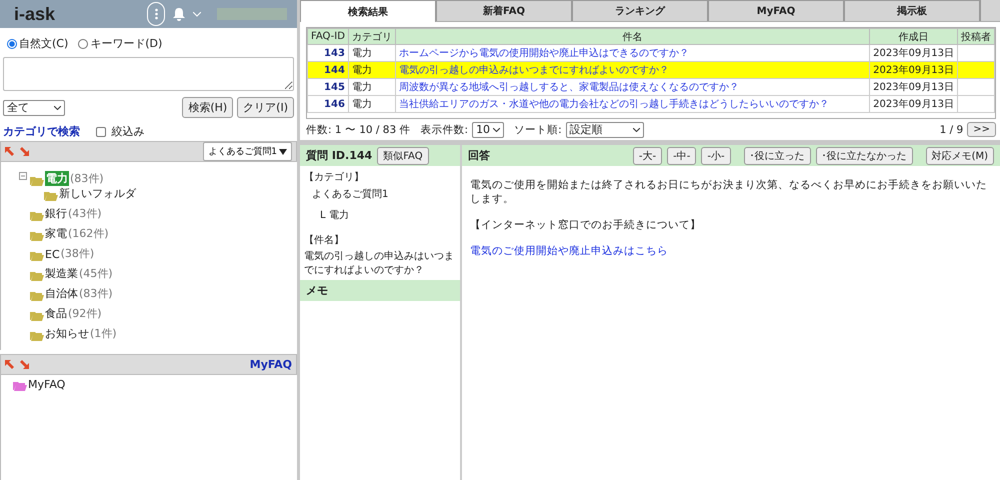 This screenshot has height=480, width=1000. What do you see at coordinates (158, 311) in the screenshot?
I see `tree-item: 食品(92件)` at bounding box center [158, 311].